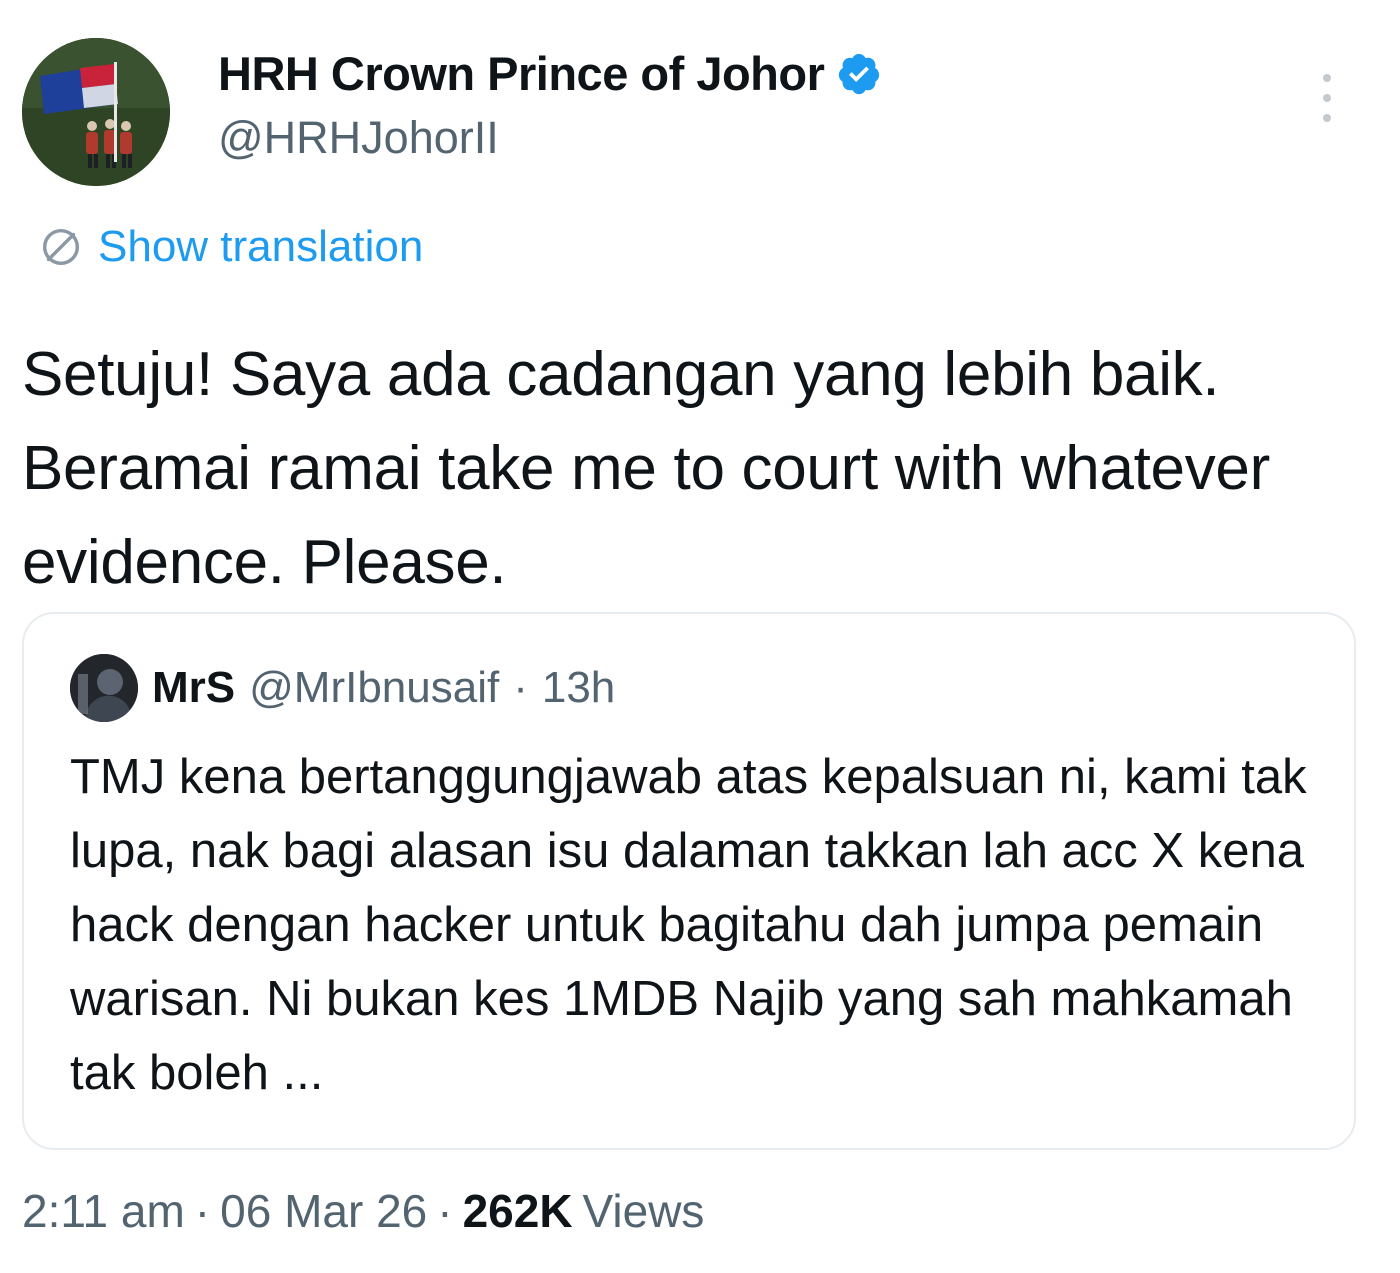 Image resolution: width=1400 pixels, height=1273 pixels. Describe the element at coordinates (104, 688) in the screenshot. I see `quoted-author-avatar` at that location.